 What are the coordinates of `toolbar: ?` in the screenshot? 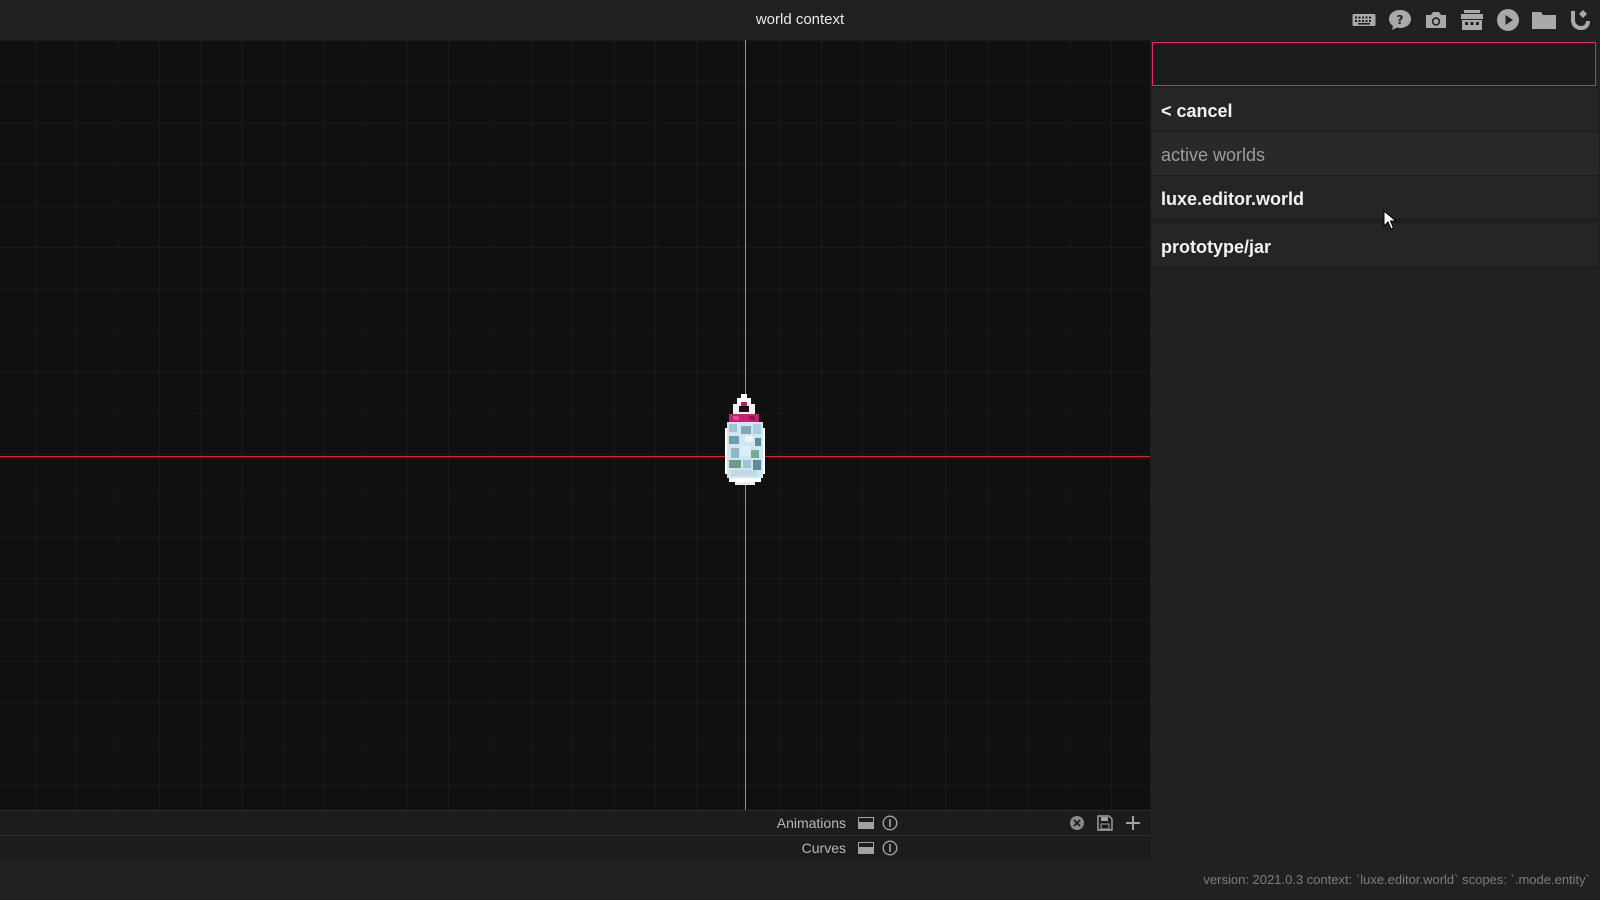 It's located at (1472, 20).